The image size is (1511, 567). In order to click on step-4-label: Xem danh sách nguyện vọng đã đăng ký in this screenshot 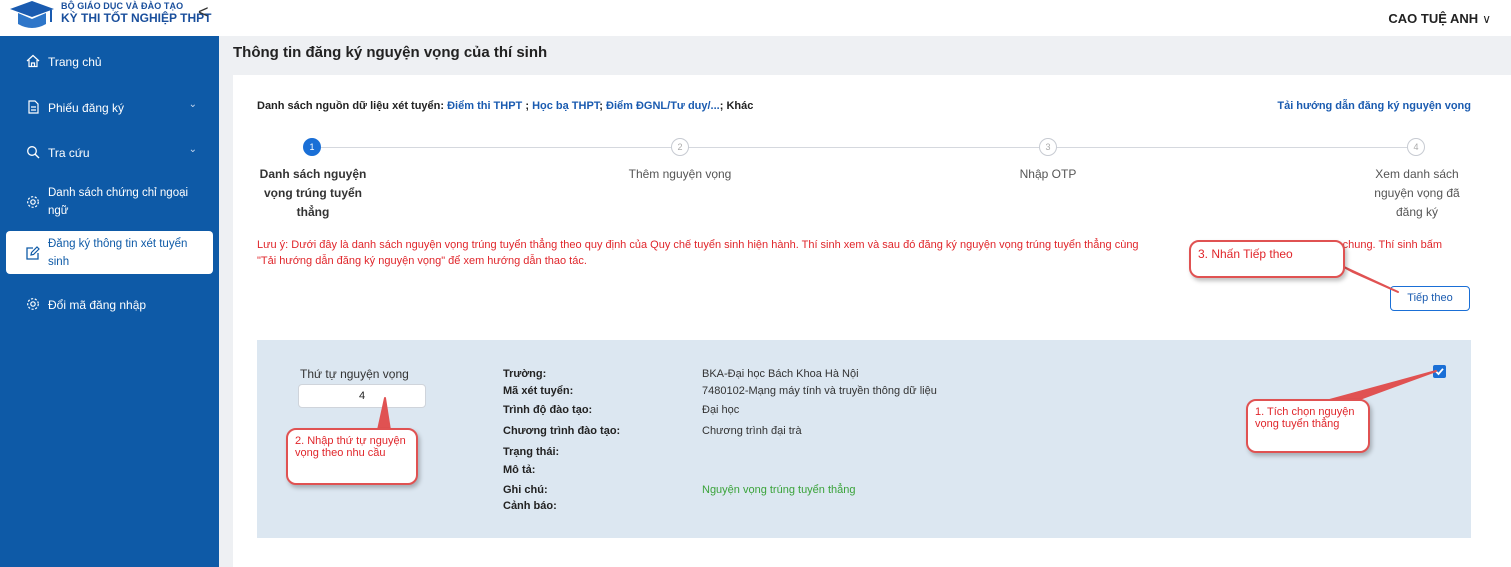, I will do `click(1417, 193)`.